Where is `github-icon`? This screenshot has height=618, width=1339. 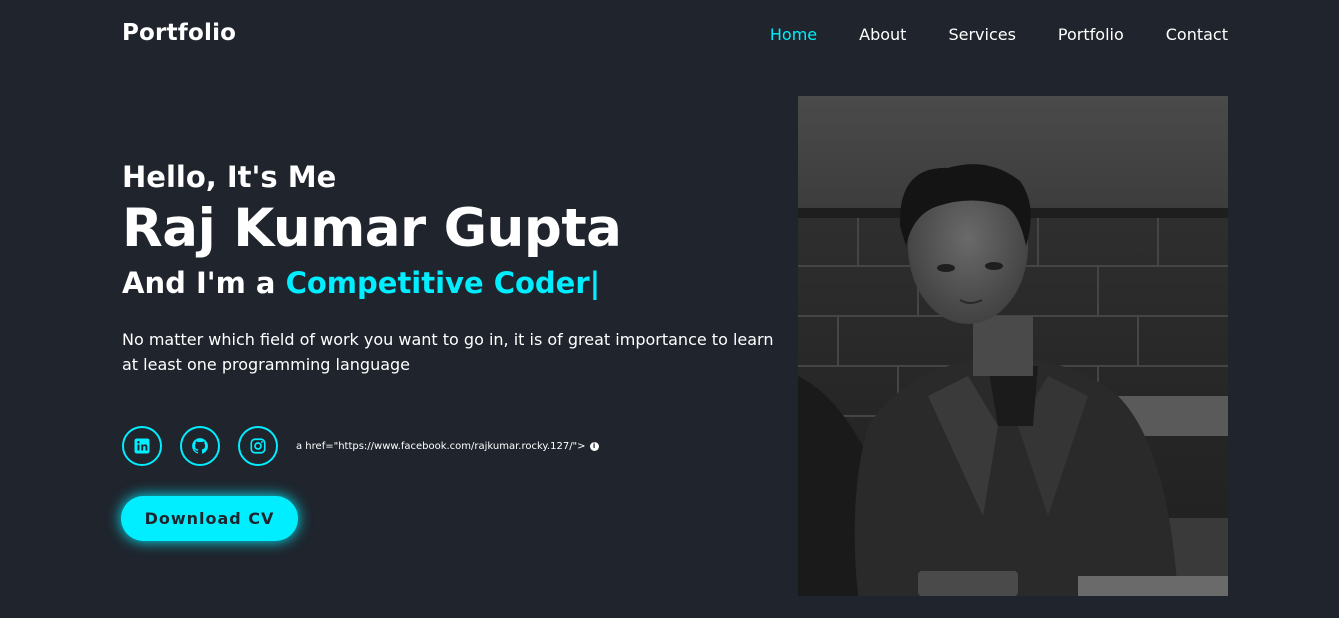 github-icon is located at coordinates (200, 446).